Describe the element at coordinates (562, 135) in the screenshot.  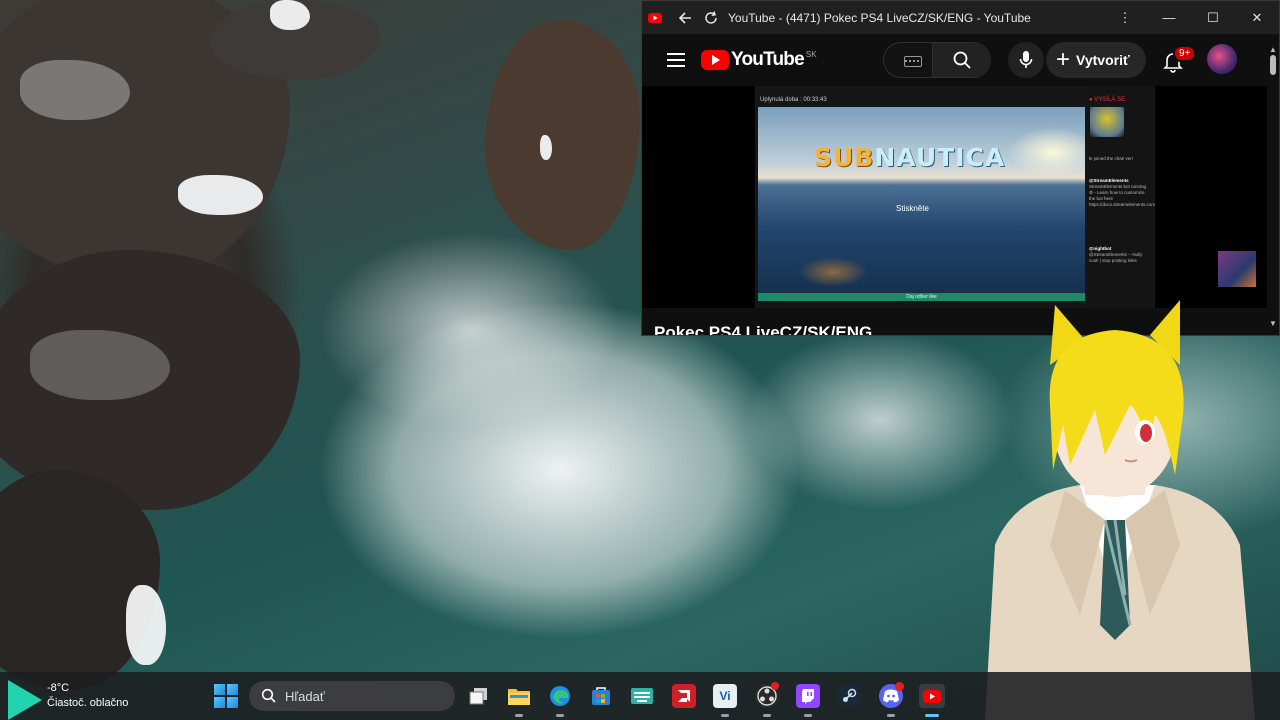
I see `wallpaper-rock` at that location.